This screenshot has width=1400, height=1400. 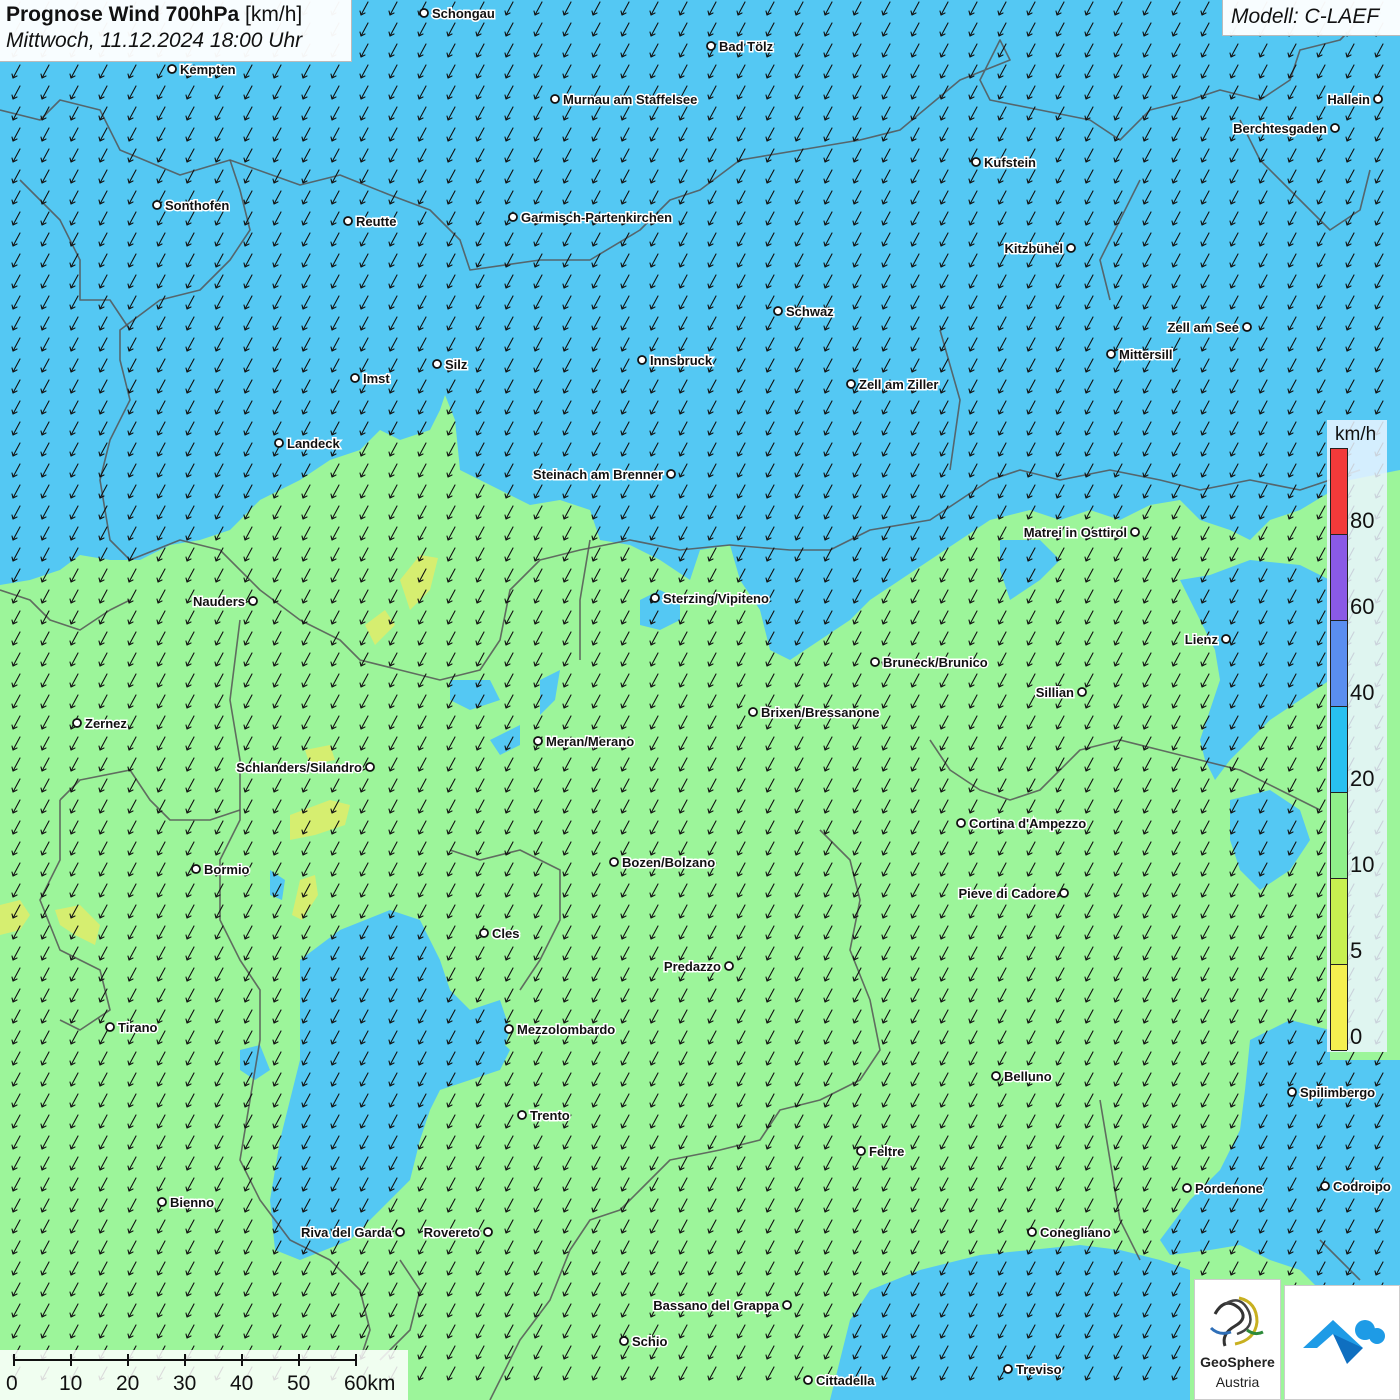 I want to click on city-label: Schwaz, so click(x=810, y=311).